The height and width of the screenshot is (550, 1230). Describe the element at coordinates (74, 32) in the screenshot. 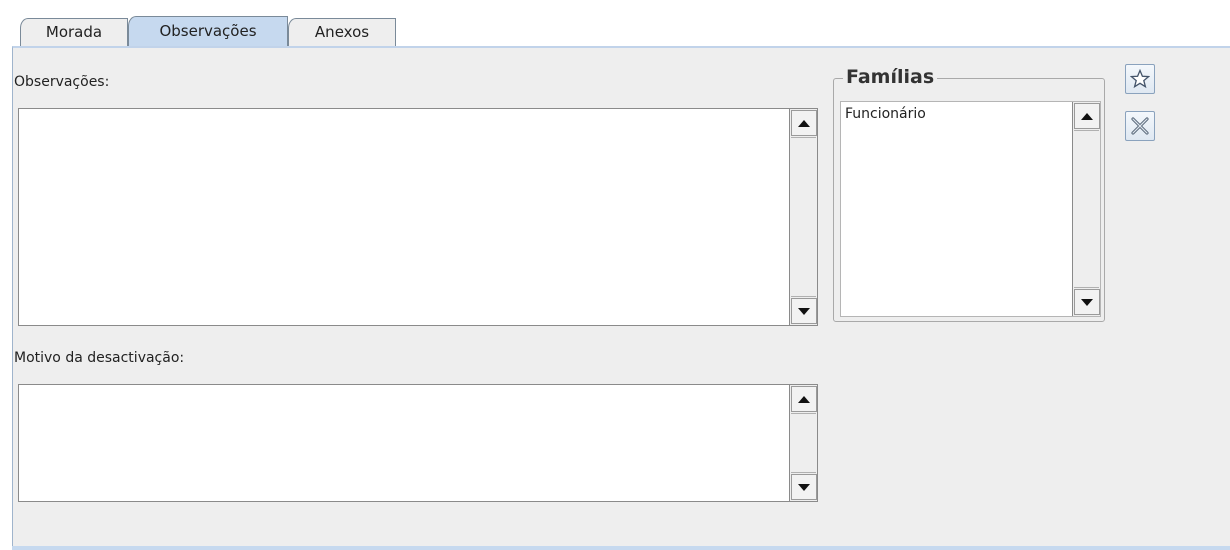

I see `tab-morada: Morada` at that location.